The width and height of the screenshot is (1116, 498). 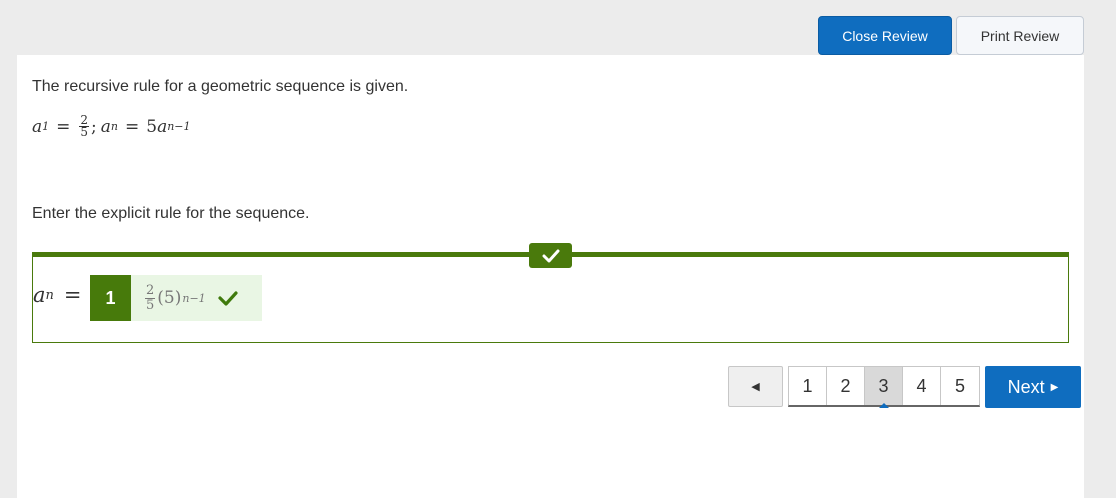 I want to click on a1-symbol: a, so click(x=37, y=126).